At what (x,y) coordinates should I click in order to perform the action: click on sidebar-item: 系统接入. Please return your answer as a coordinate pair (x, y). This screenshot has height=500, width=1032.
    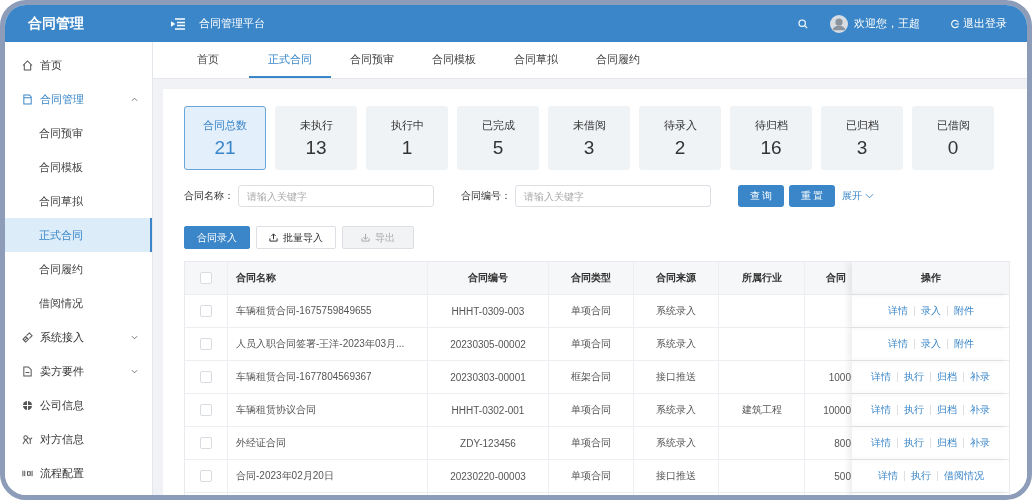
    Looking at the image, I should click on (78, 337).